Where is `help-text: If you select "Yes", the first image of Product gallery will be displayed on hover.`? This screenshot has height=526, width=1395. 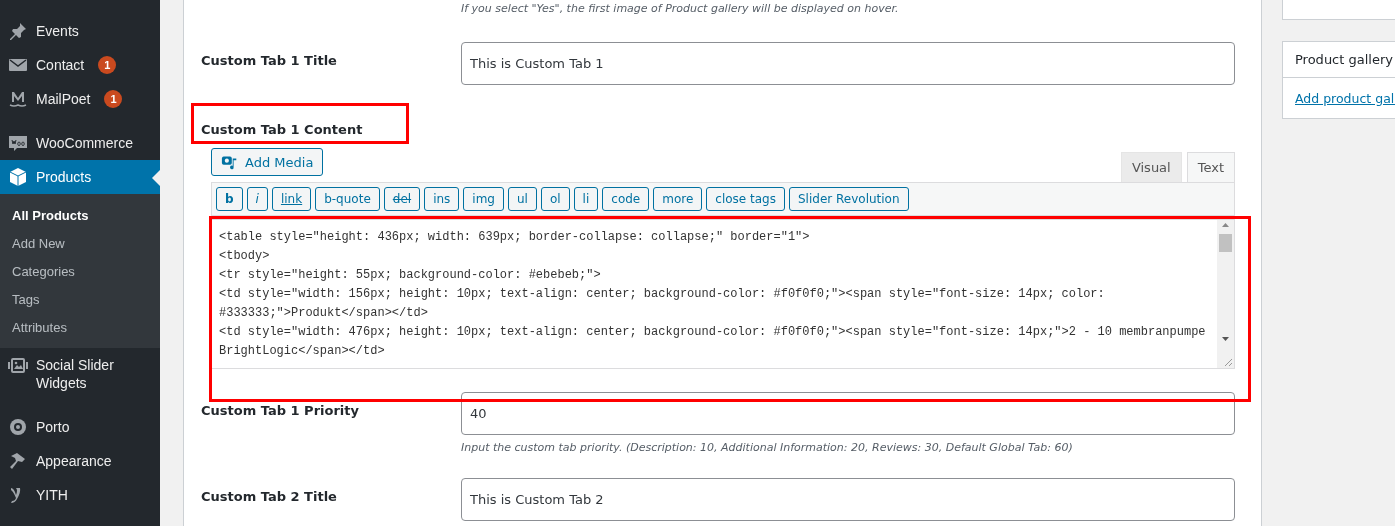 help-text: If you select "Yes", the first image of Product gallery will be displayed on hover. is located at coordinates (680, 8).